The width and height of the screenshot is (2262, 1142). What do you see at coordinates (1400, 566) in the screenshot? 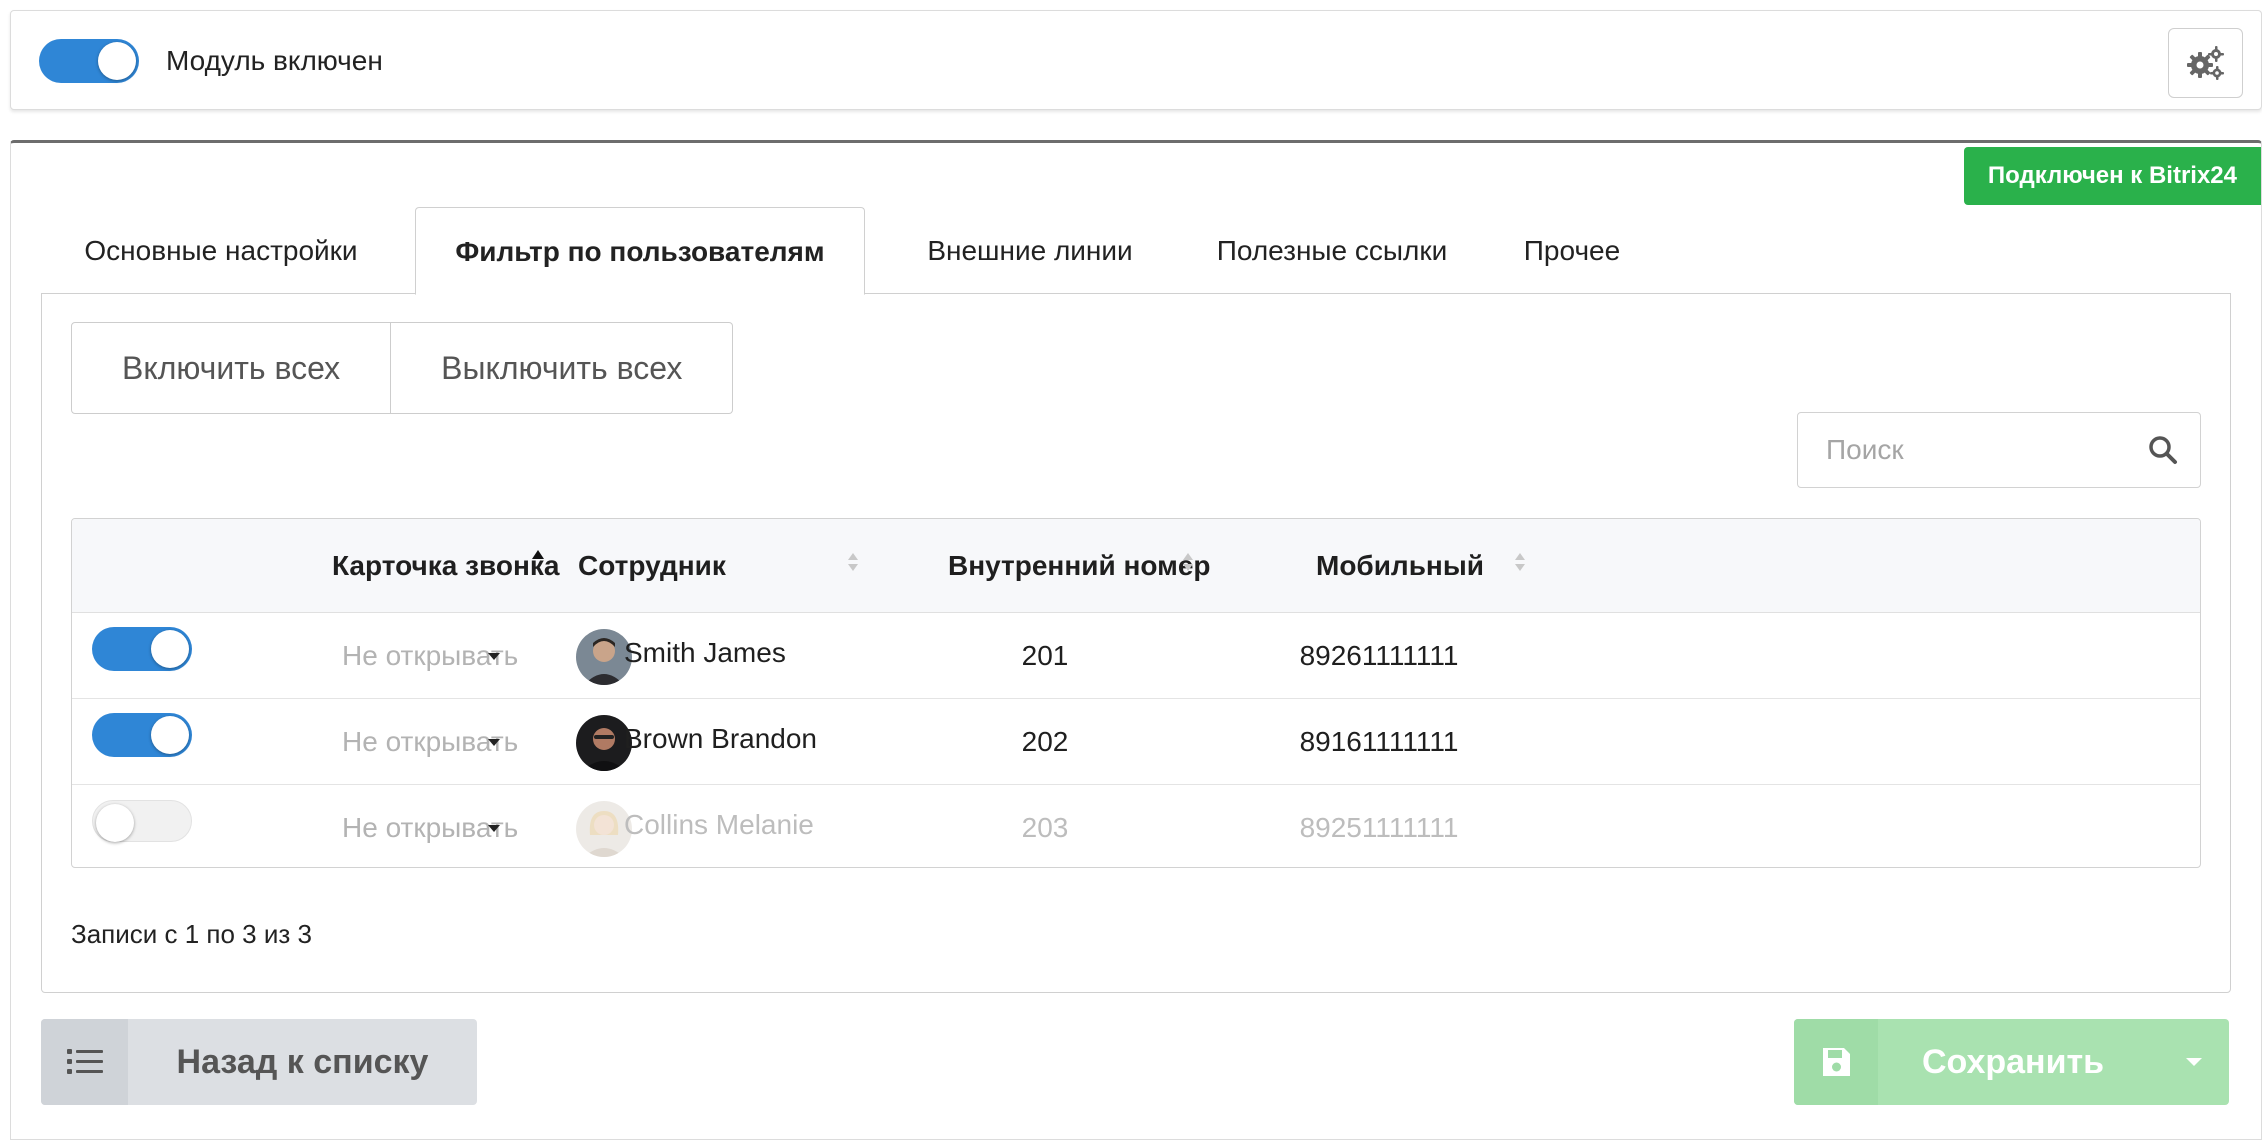
I see `column-mobile: Мобильный` at bounding box center [1400, 566].